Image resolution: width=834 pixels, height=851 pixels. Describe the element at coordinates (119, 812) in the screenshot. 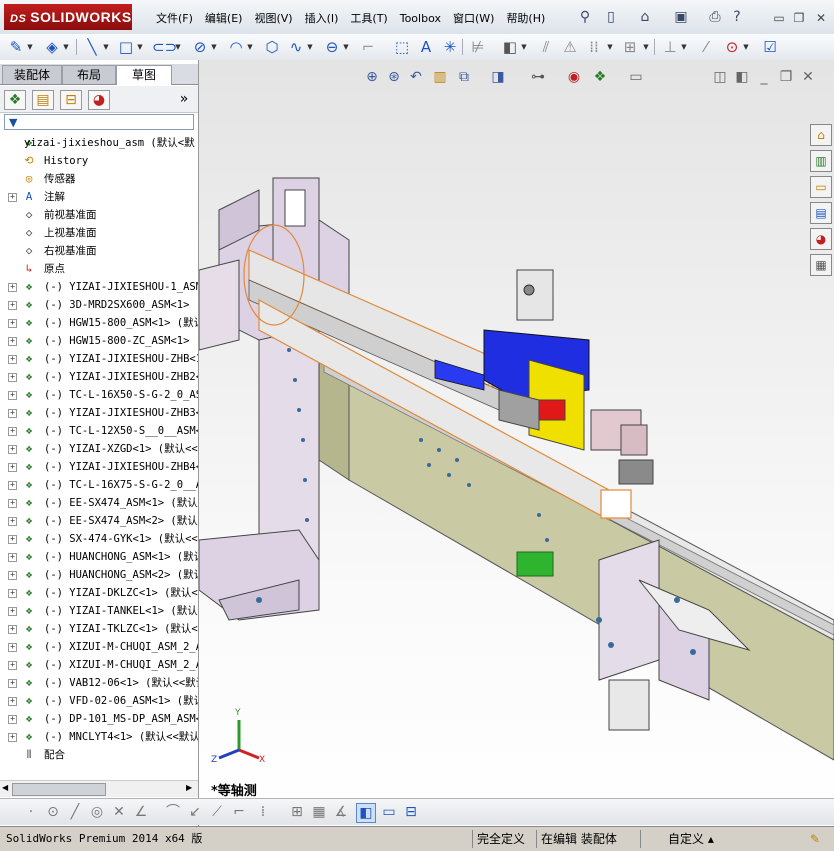

I see `trim-icon: ✕` at that location.